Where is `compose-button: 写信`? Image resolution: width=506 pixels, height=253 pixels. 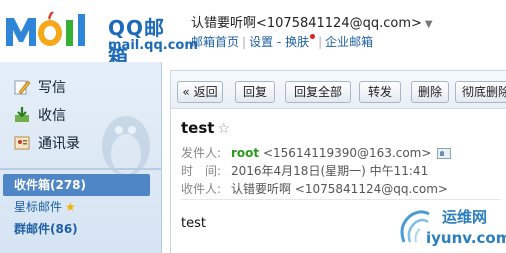 compose-button: 写信 is located at coordinates (39, 87).